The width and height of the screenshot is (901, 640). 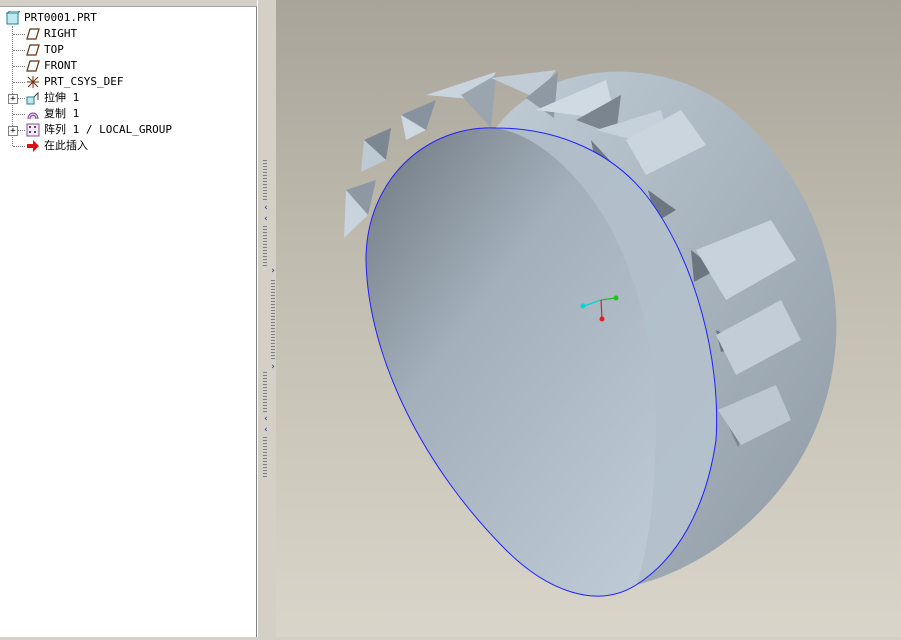 I want to click on collapse-left-button: ‹, so click(x=266, y=208).